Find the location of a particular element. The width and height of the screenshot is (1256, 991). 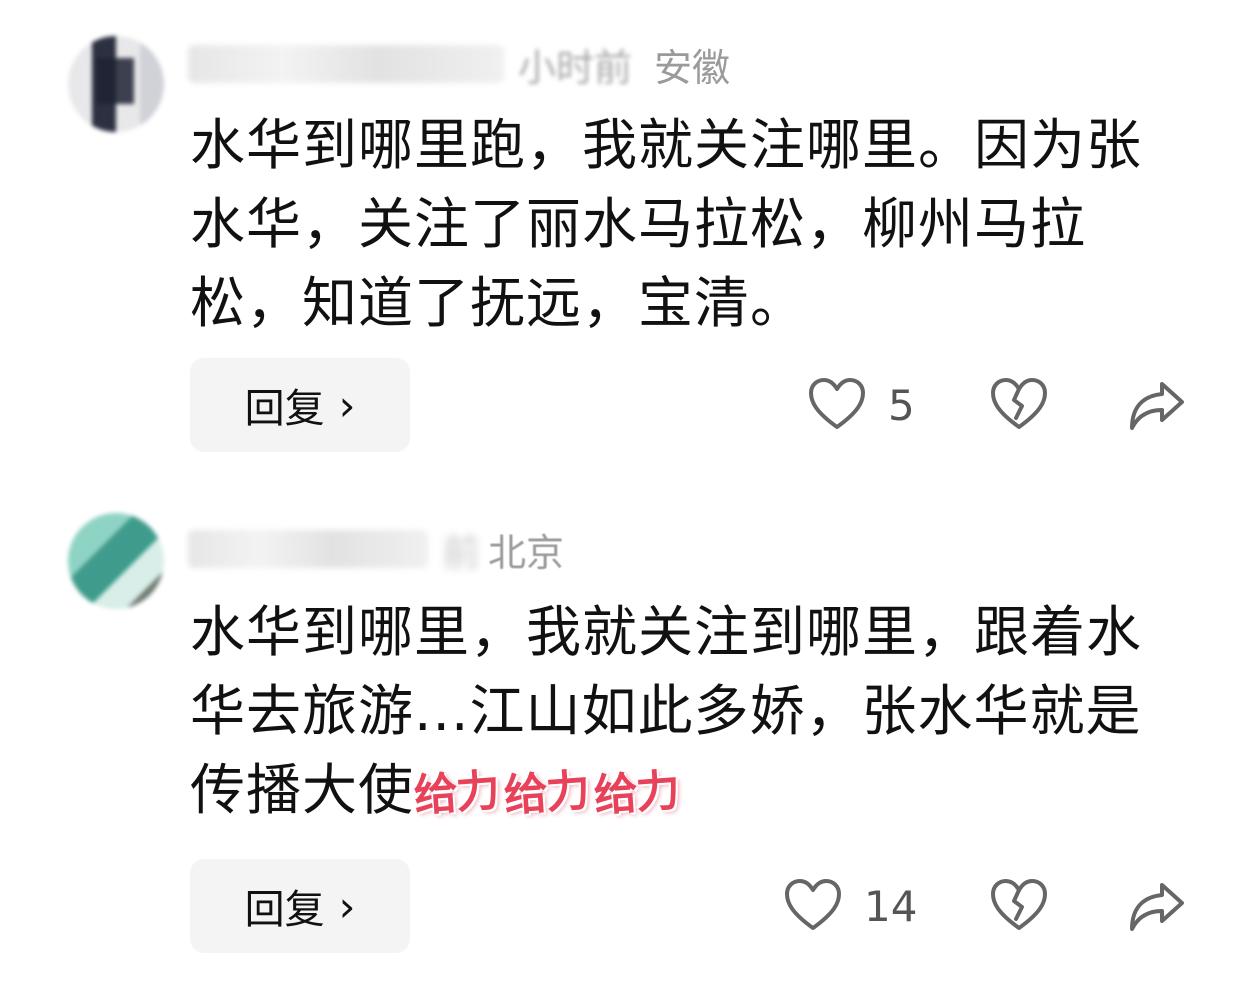

comment-time: 前 is located at coordinates (461, 552).